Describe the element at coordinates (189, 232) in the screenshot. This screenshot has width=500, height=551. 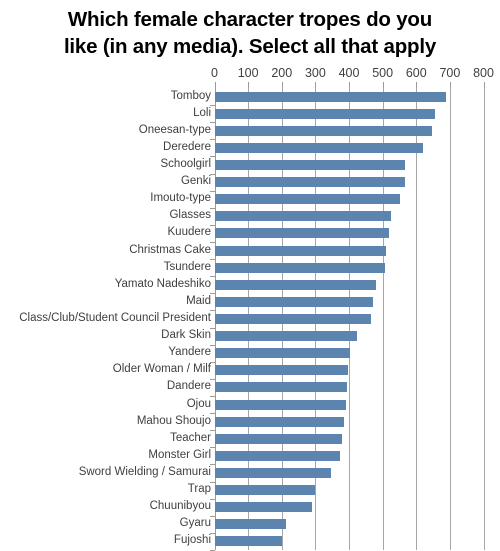
I see `y-axis-label-kuudere: Kuudere` at that location.